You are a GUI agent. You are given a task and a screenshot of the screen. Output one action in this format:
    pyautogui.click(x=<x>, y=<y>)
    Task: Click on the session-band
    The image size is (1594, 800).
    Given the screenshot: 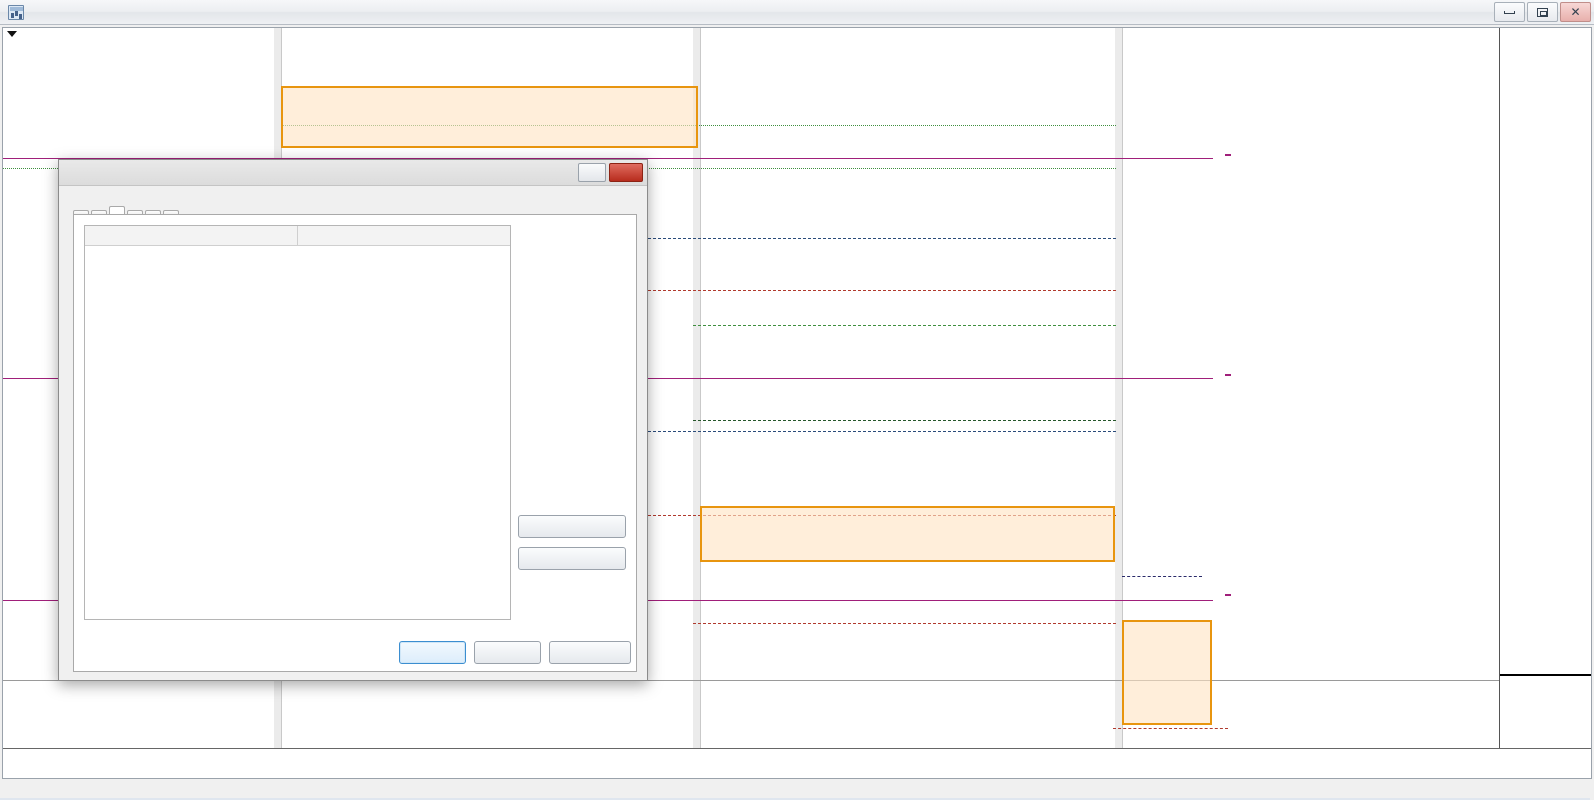 What is the action you would take?
    pyautogui.click(x=1118, y=389)
    